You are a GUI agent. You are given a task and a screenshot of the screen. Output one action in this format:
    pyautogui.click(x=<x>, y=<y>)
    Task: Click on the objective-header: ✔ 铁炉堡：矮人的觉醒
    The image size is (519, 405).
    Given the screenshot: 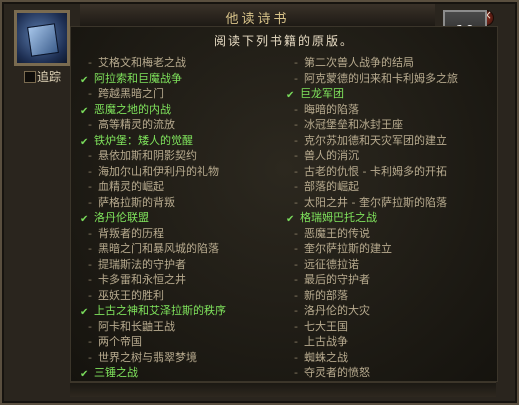 What is the action you would take?
    pyautogui.click(x=178, y=141)
    